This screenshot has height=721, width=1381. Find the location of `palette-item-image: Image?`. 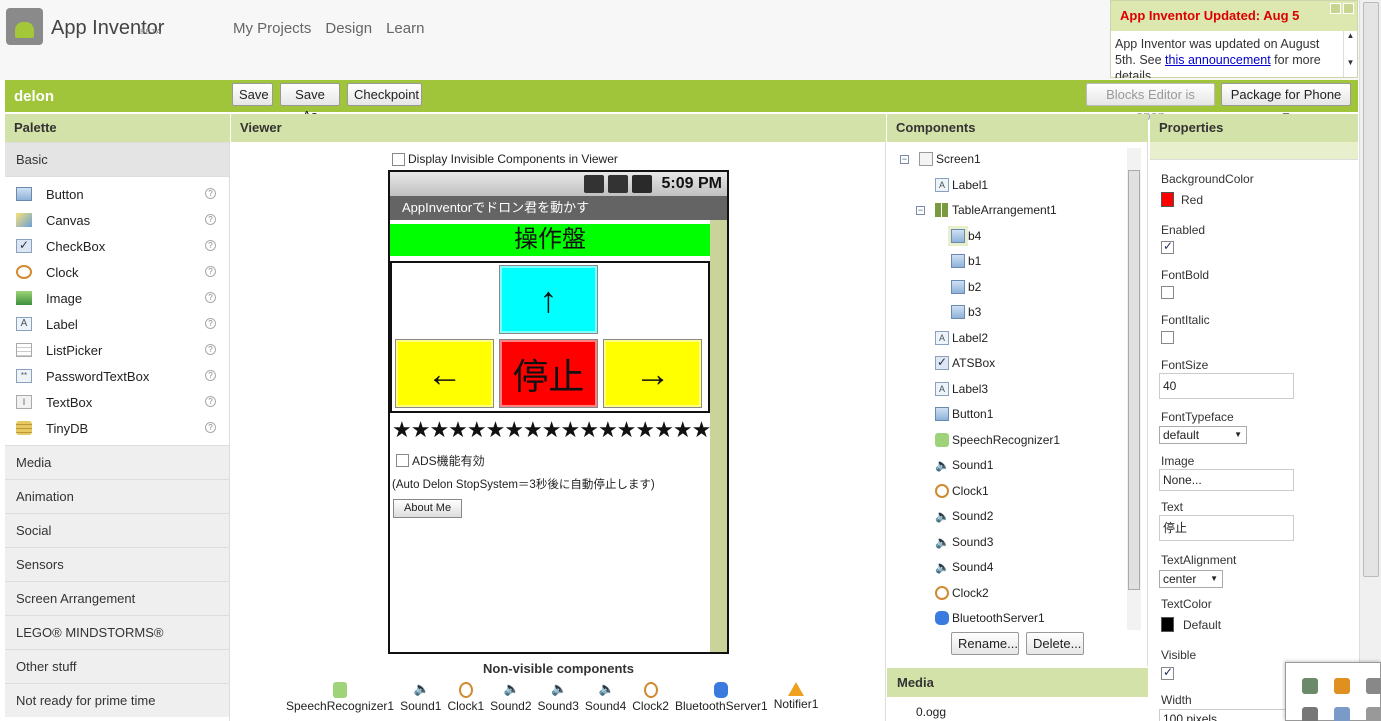

palette-item-image: Image? is located at coordinates (117, 298).